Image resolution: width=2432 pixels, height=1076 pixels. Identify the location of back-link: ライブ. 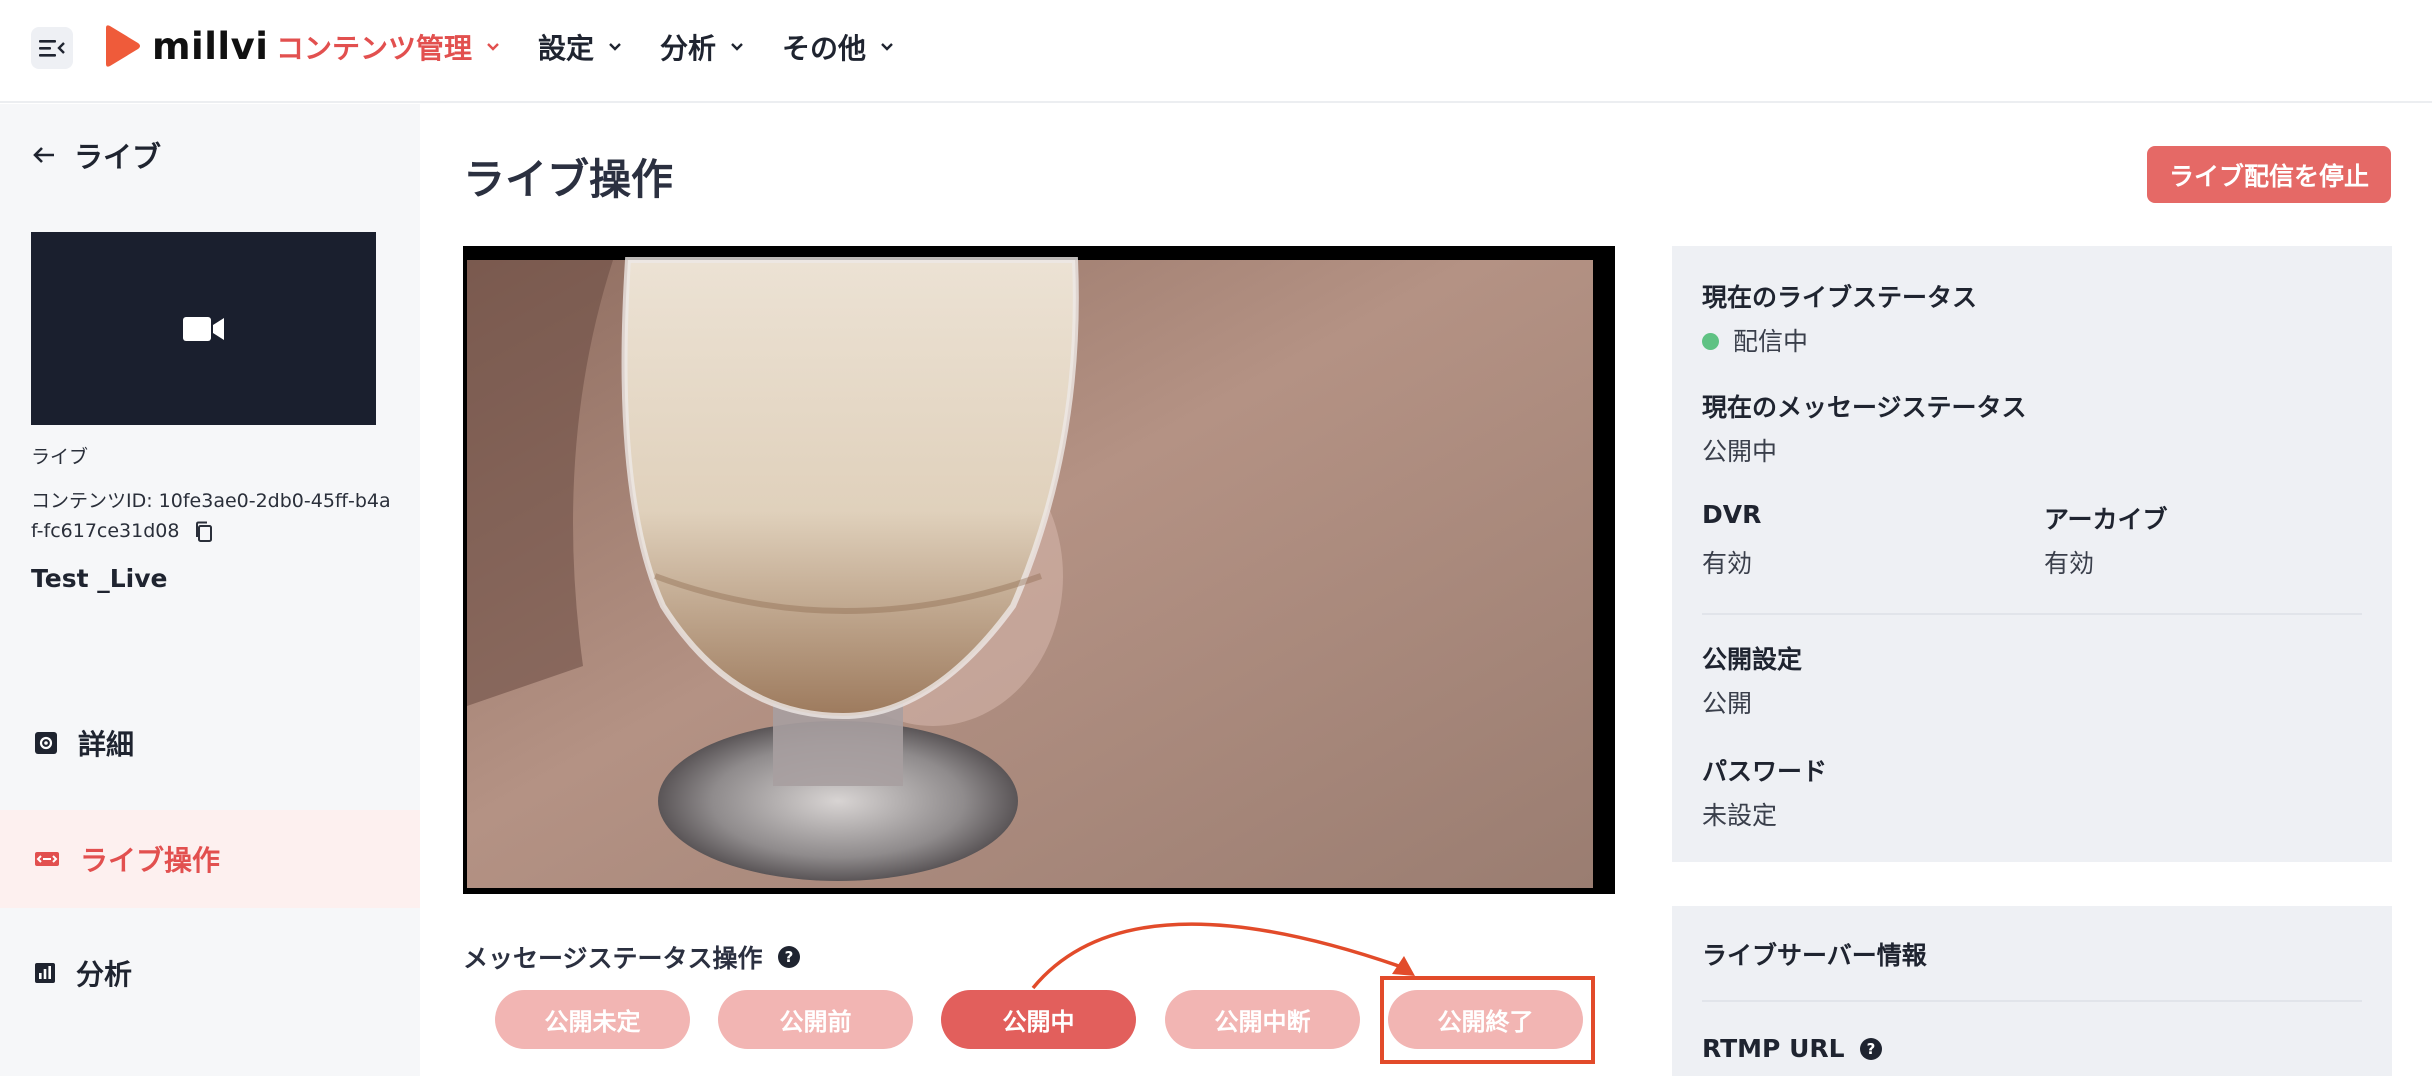
(96, 155).